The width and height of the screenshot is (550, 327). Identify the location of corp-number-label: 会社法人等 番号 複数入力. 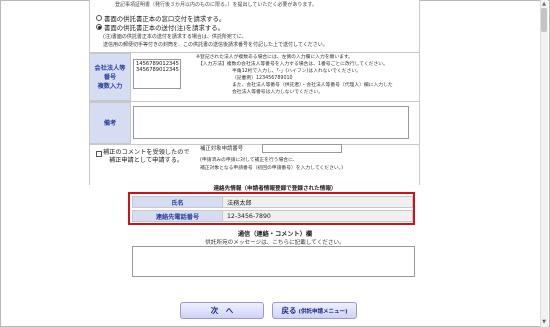
(110, 77).